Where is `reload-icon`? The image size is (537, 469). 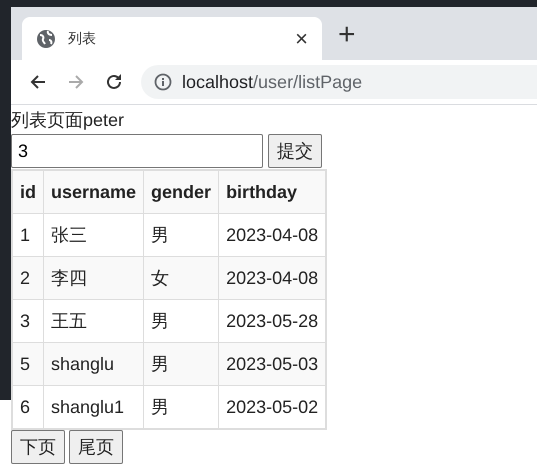
reload-icon is located at coordinates (114, 82).